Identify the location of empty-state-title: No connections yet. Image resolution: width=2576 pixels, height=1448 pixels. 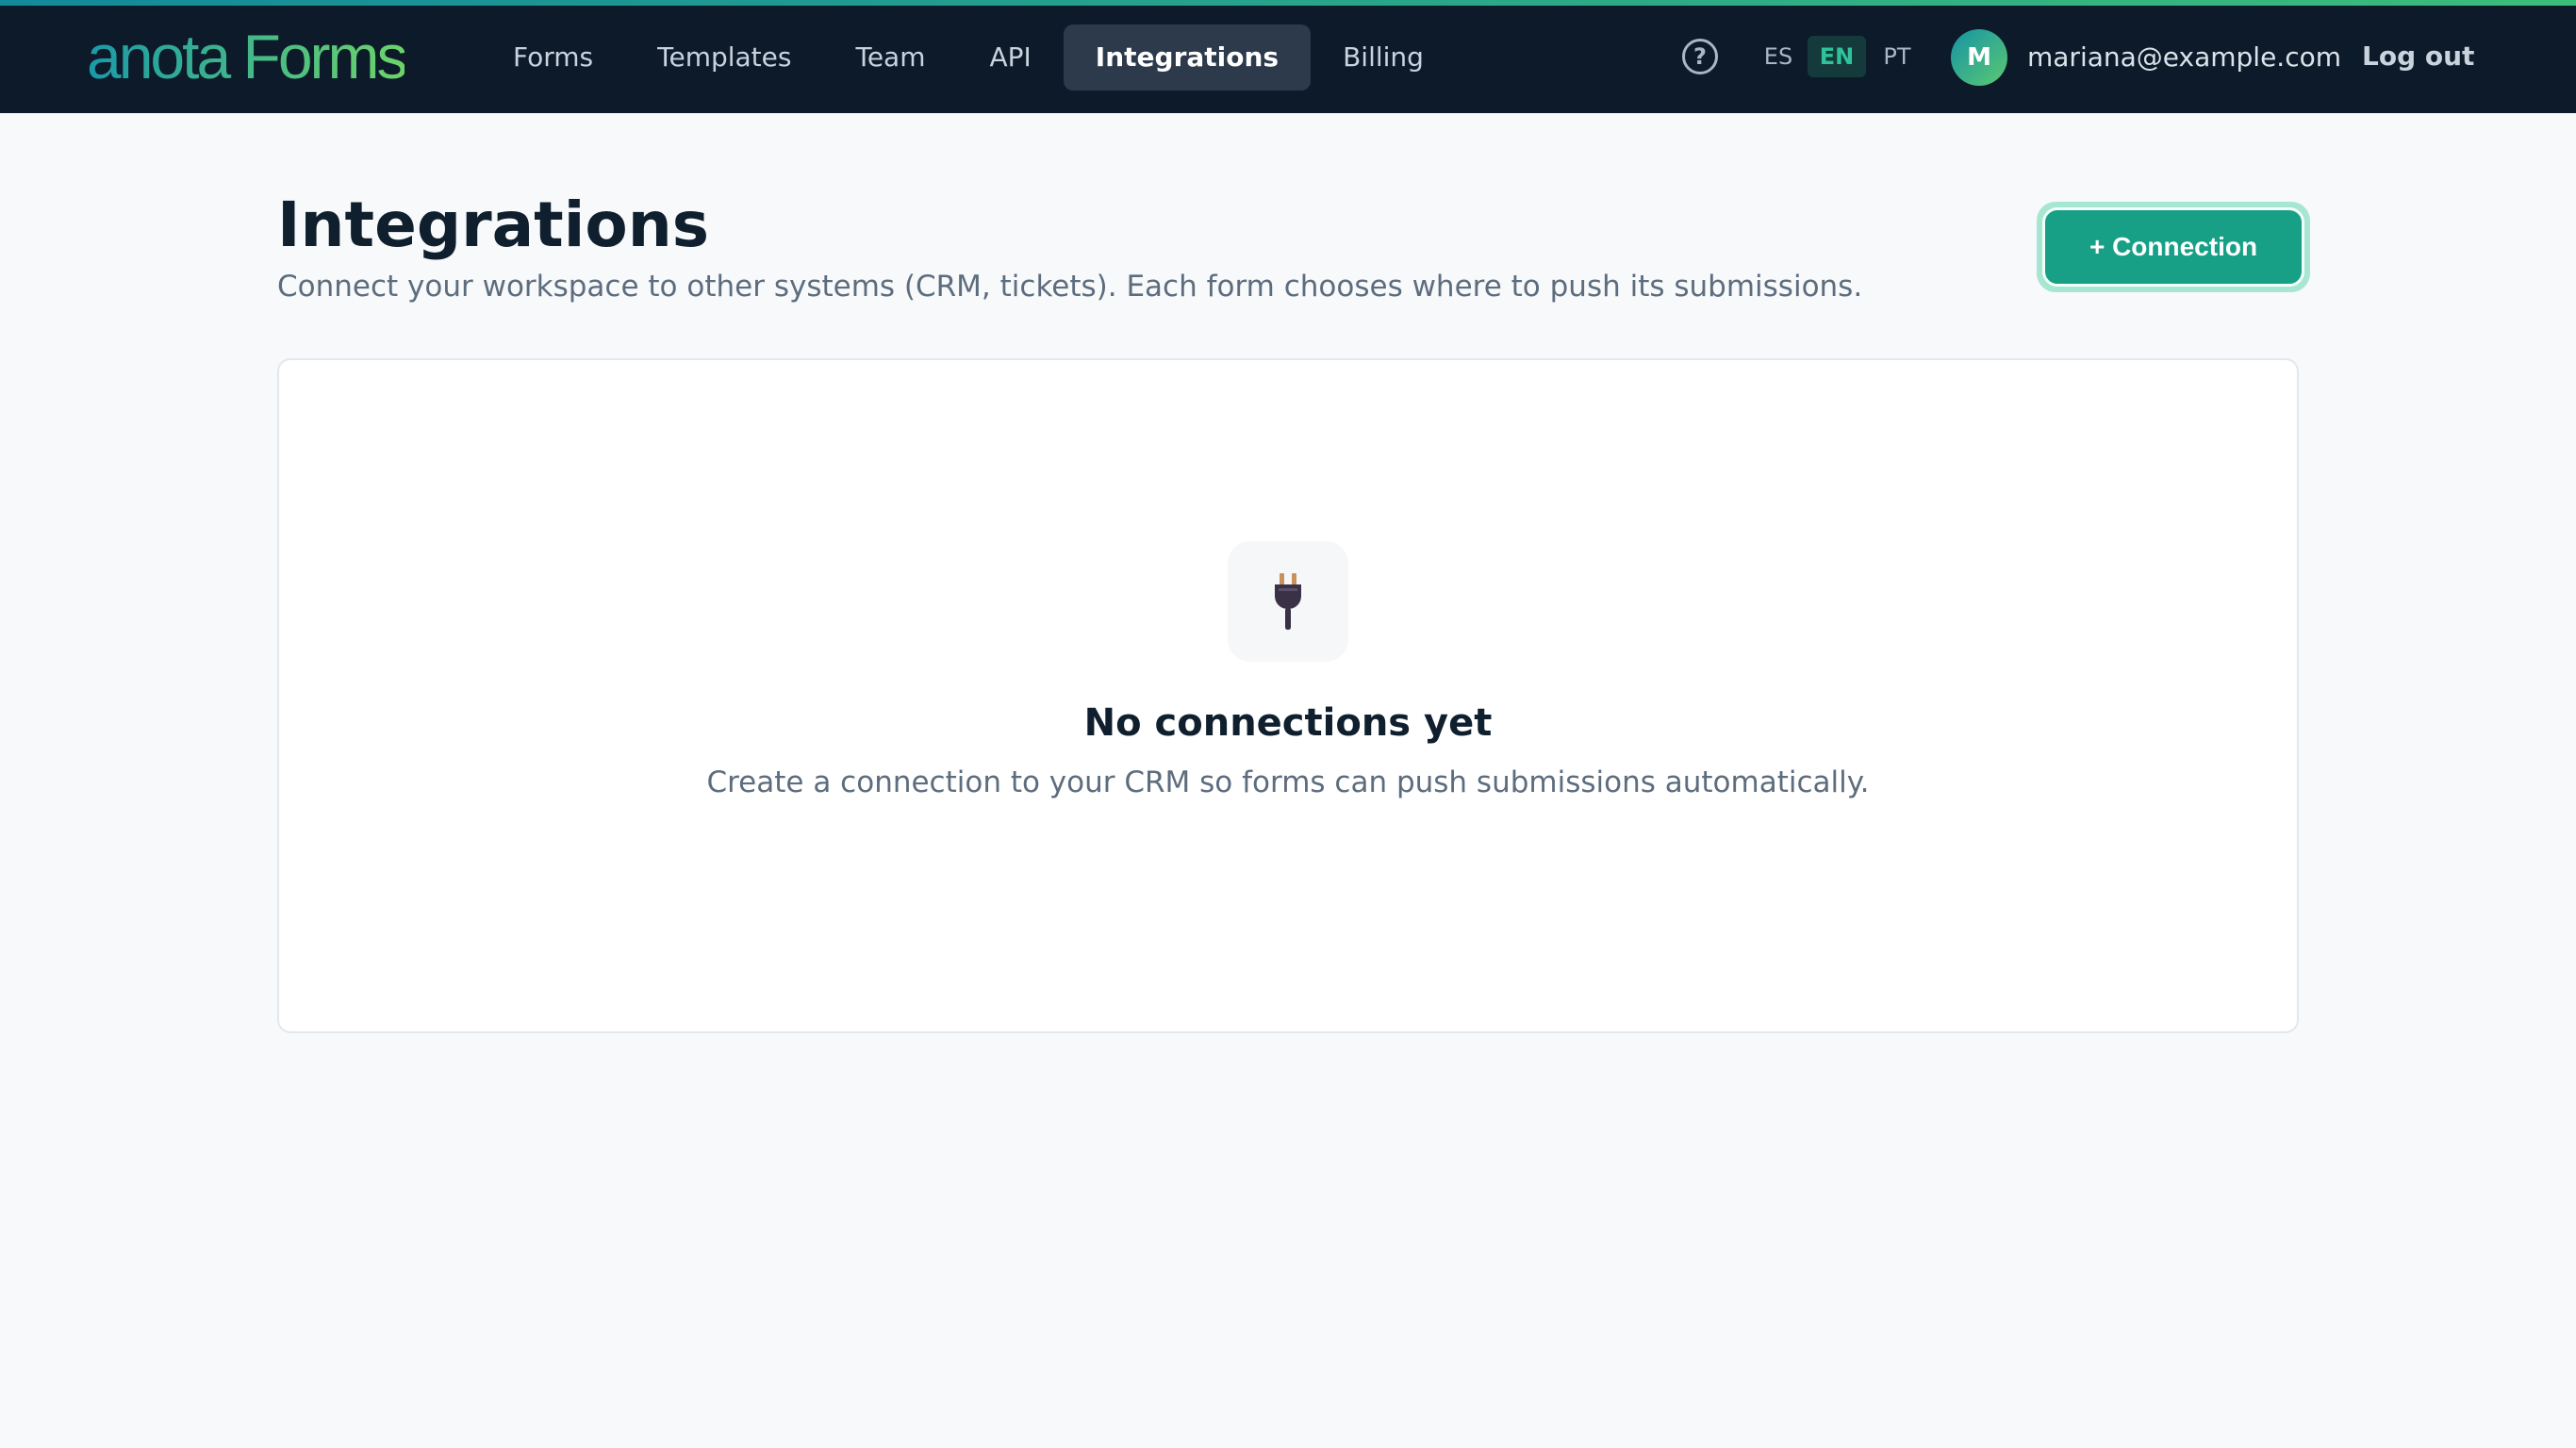
(1288, 723).